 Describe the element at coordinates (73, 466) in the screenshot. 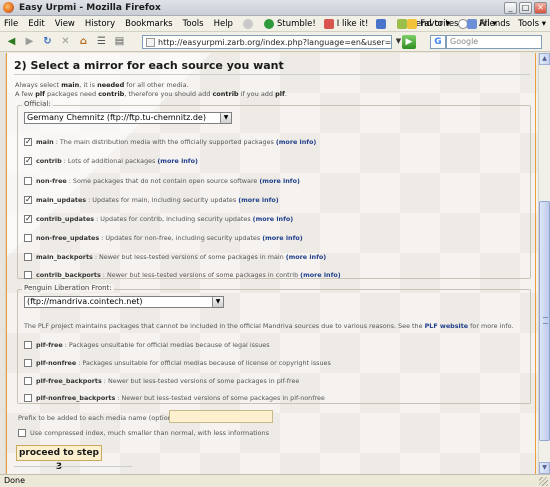

I see `bottom-divider` at that location.